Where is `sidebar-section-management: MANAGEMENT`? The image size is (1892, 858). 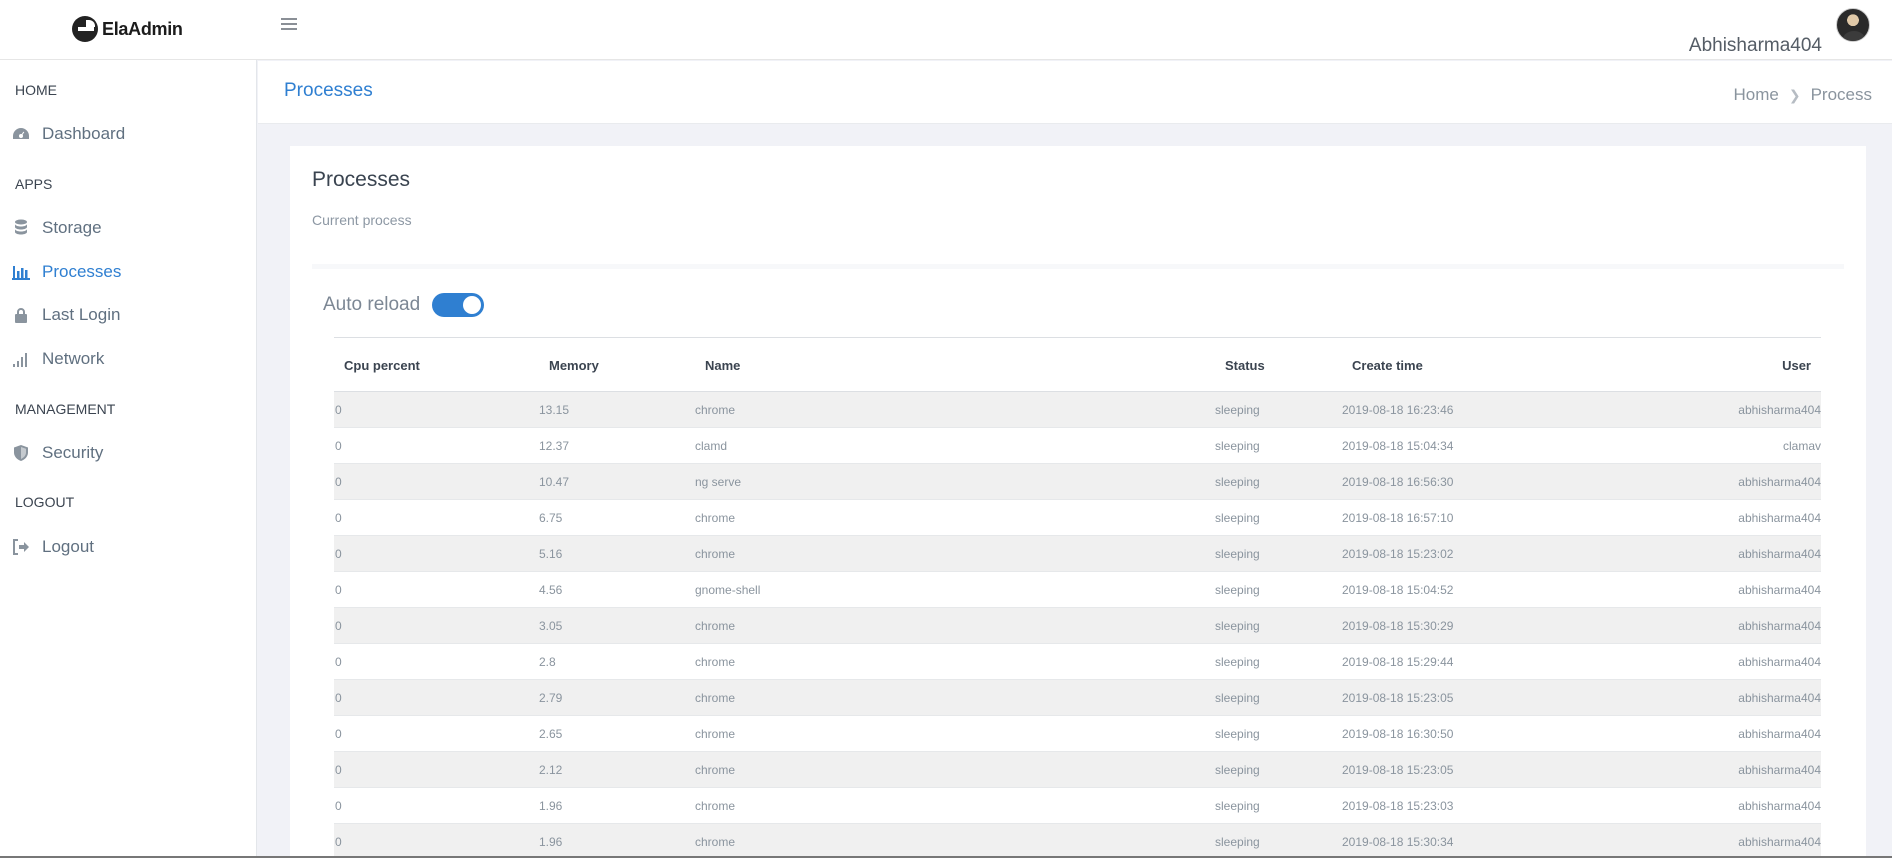 sidebar-section-management: MANAGEMENT is located at coordinates (65, 409).